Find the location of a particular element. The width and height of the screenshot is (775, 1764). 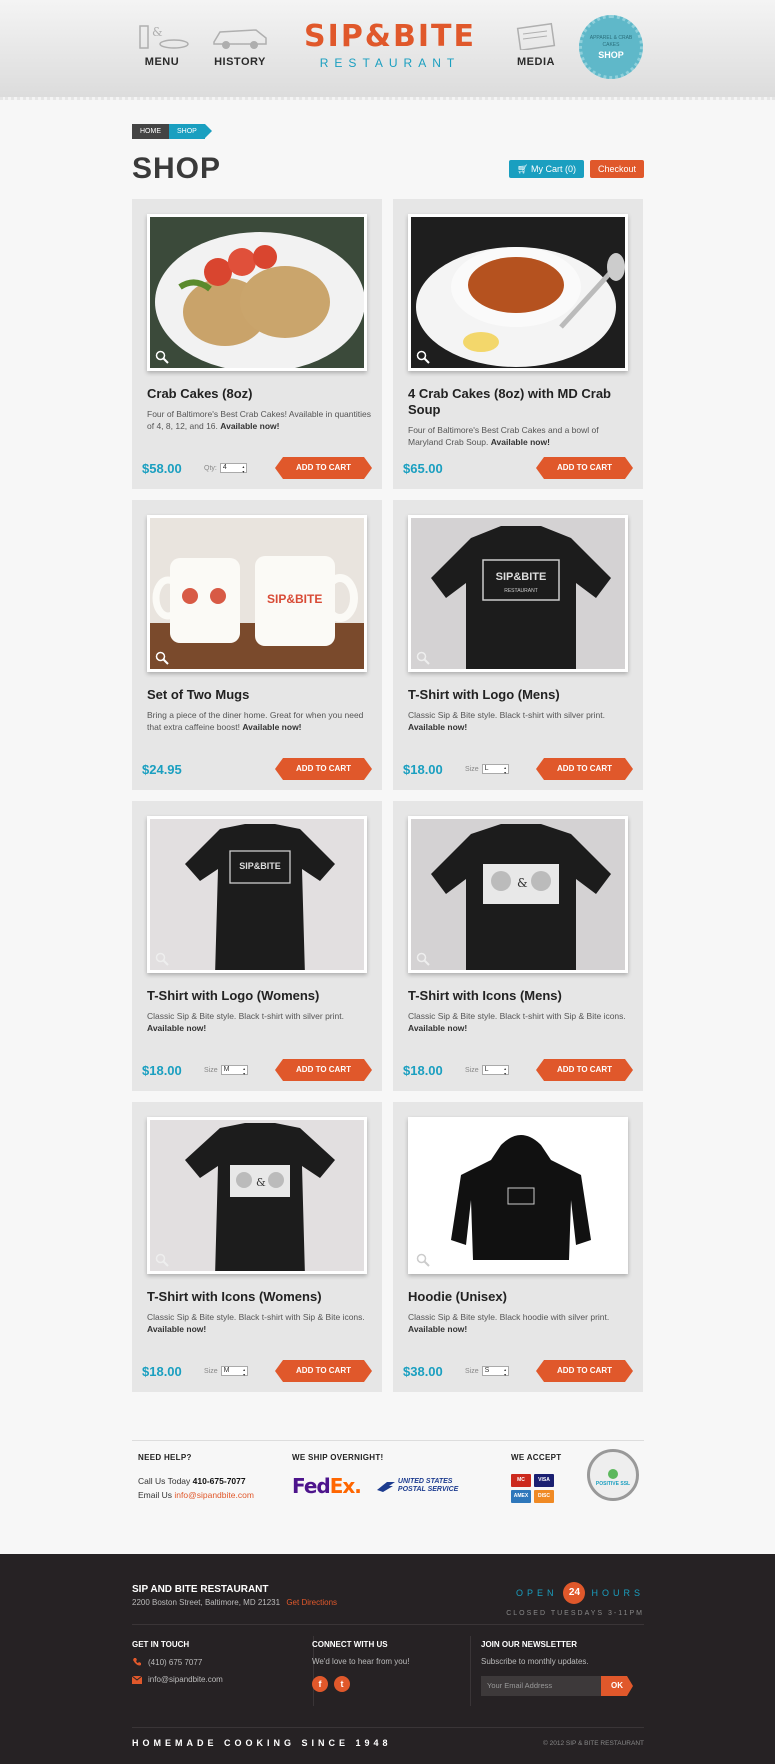

page-title: SHOP is located at coordinates (177, 168).